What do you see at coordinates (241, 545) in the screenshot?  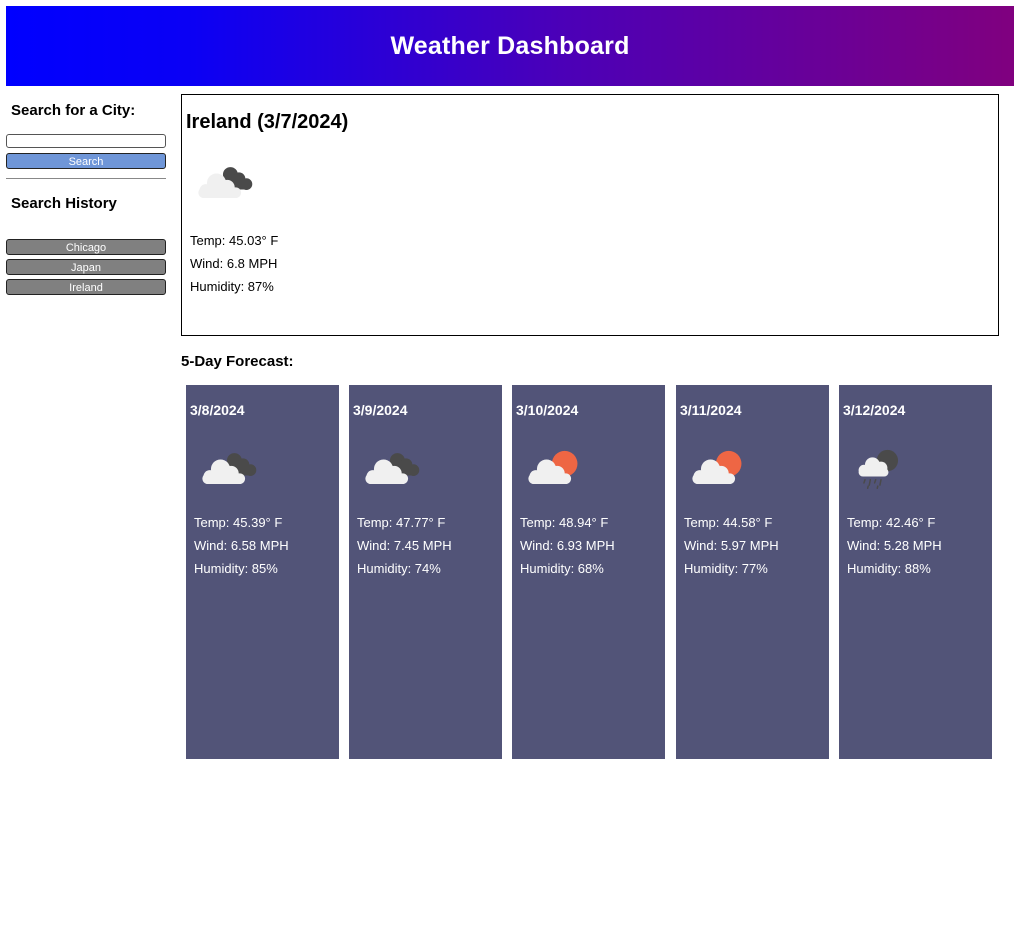 I see `forecast-wind: Wind: 6.58 MPH` at bounding box center [241, 545].